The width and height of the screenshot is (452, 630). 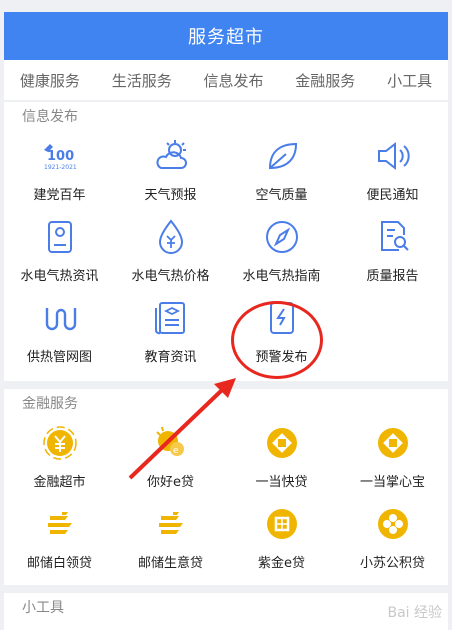 What do you see at coordinates (59, 443) in the screenshot?
I see `yuan-coin-icon` at bounding box center [59, 443].